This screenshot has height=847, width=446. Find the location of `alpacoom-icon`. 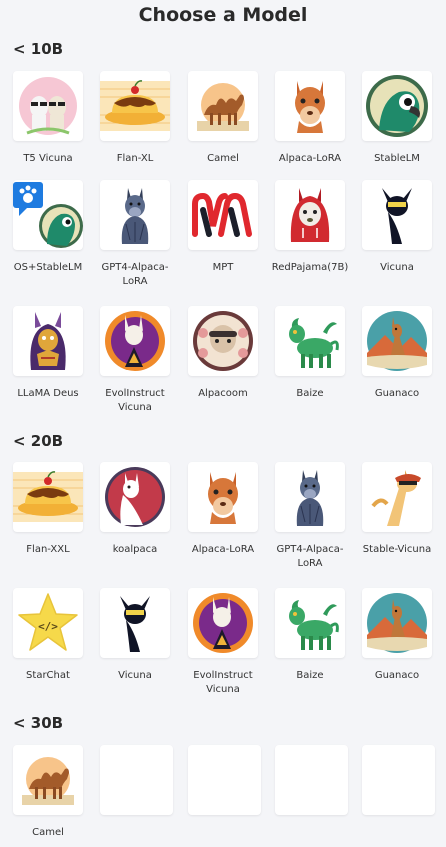

alpacoom-icon is located at coordinates (223, 341).